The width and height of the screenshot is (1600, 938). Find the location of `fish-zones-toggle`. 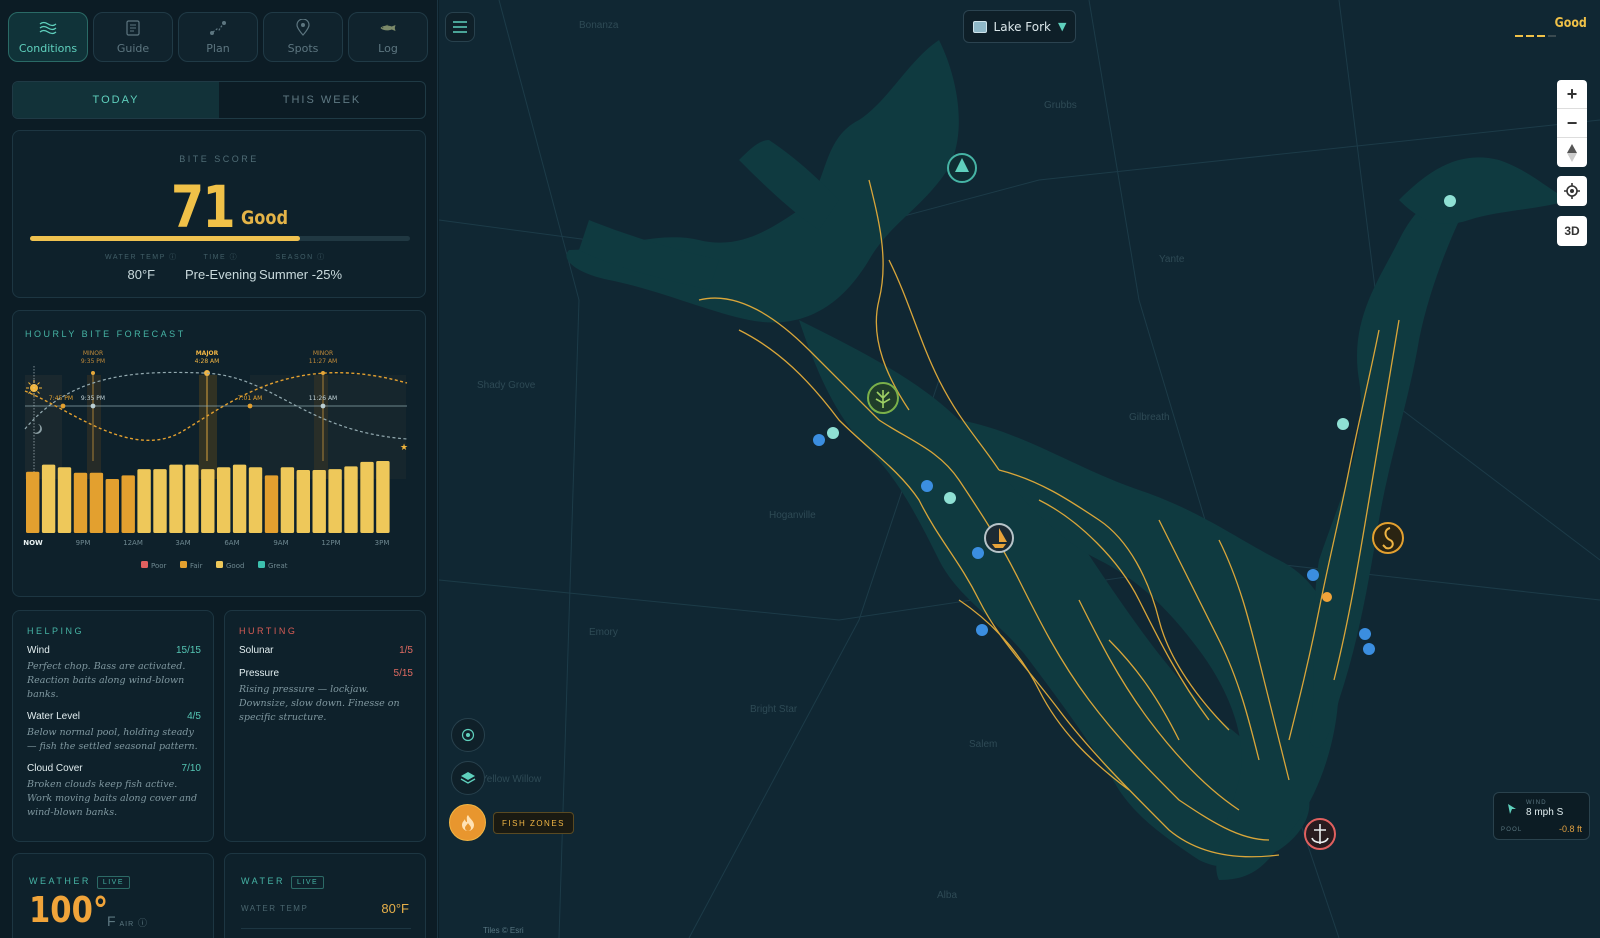

fish-zones-toggle is located at coordinates (467, 822).